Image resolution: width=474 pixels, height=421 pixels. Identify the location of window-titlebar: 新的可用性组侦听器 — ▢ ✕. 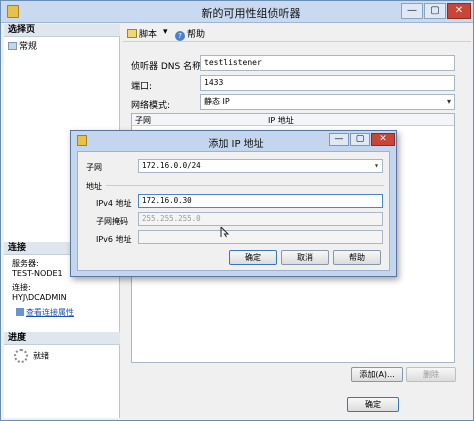
(237, 12).